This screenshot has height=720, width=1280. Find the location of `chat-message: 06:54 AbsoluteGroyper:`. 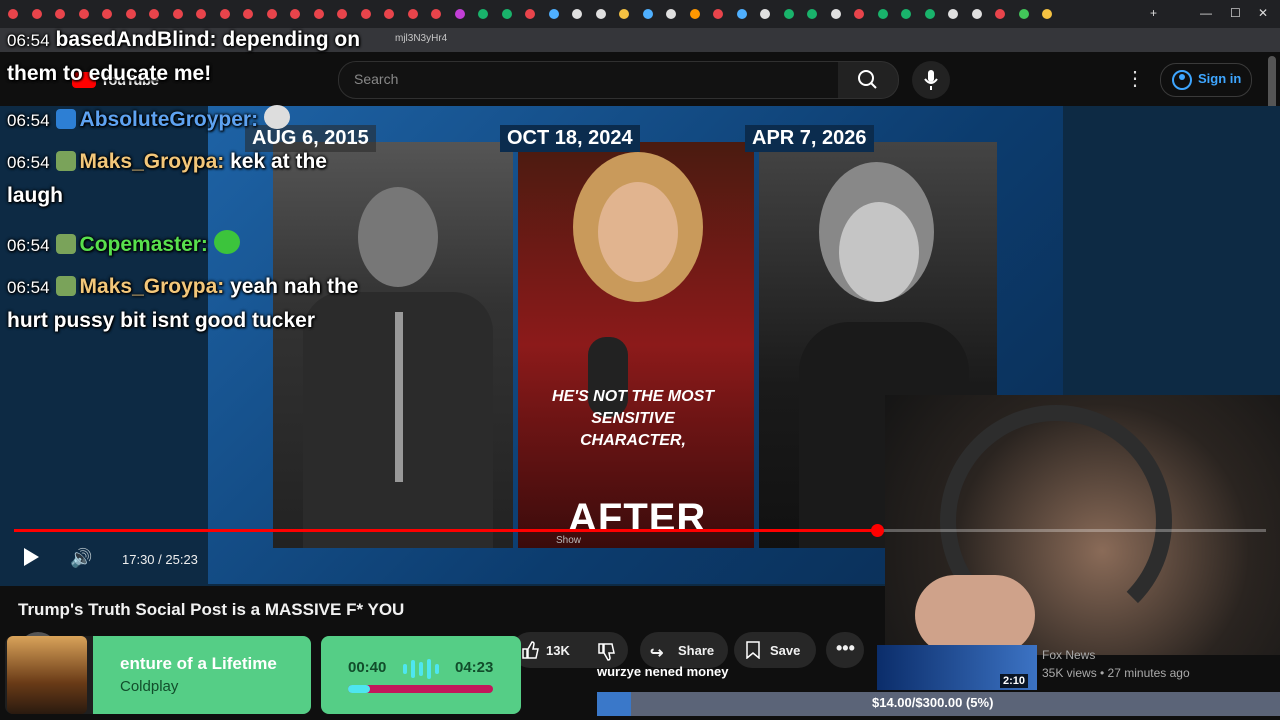

chat-message: 06:54 AbsoluteGroyper: is located at coordinates (150, 118).